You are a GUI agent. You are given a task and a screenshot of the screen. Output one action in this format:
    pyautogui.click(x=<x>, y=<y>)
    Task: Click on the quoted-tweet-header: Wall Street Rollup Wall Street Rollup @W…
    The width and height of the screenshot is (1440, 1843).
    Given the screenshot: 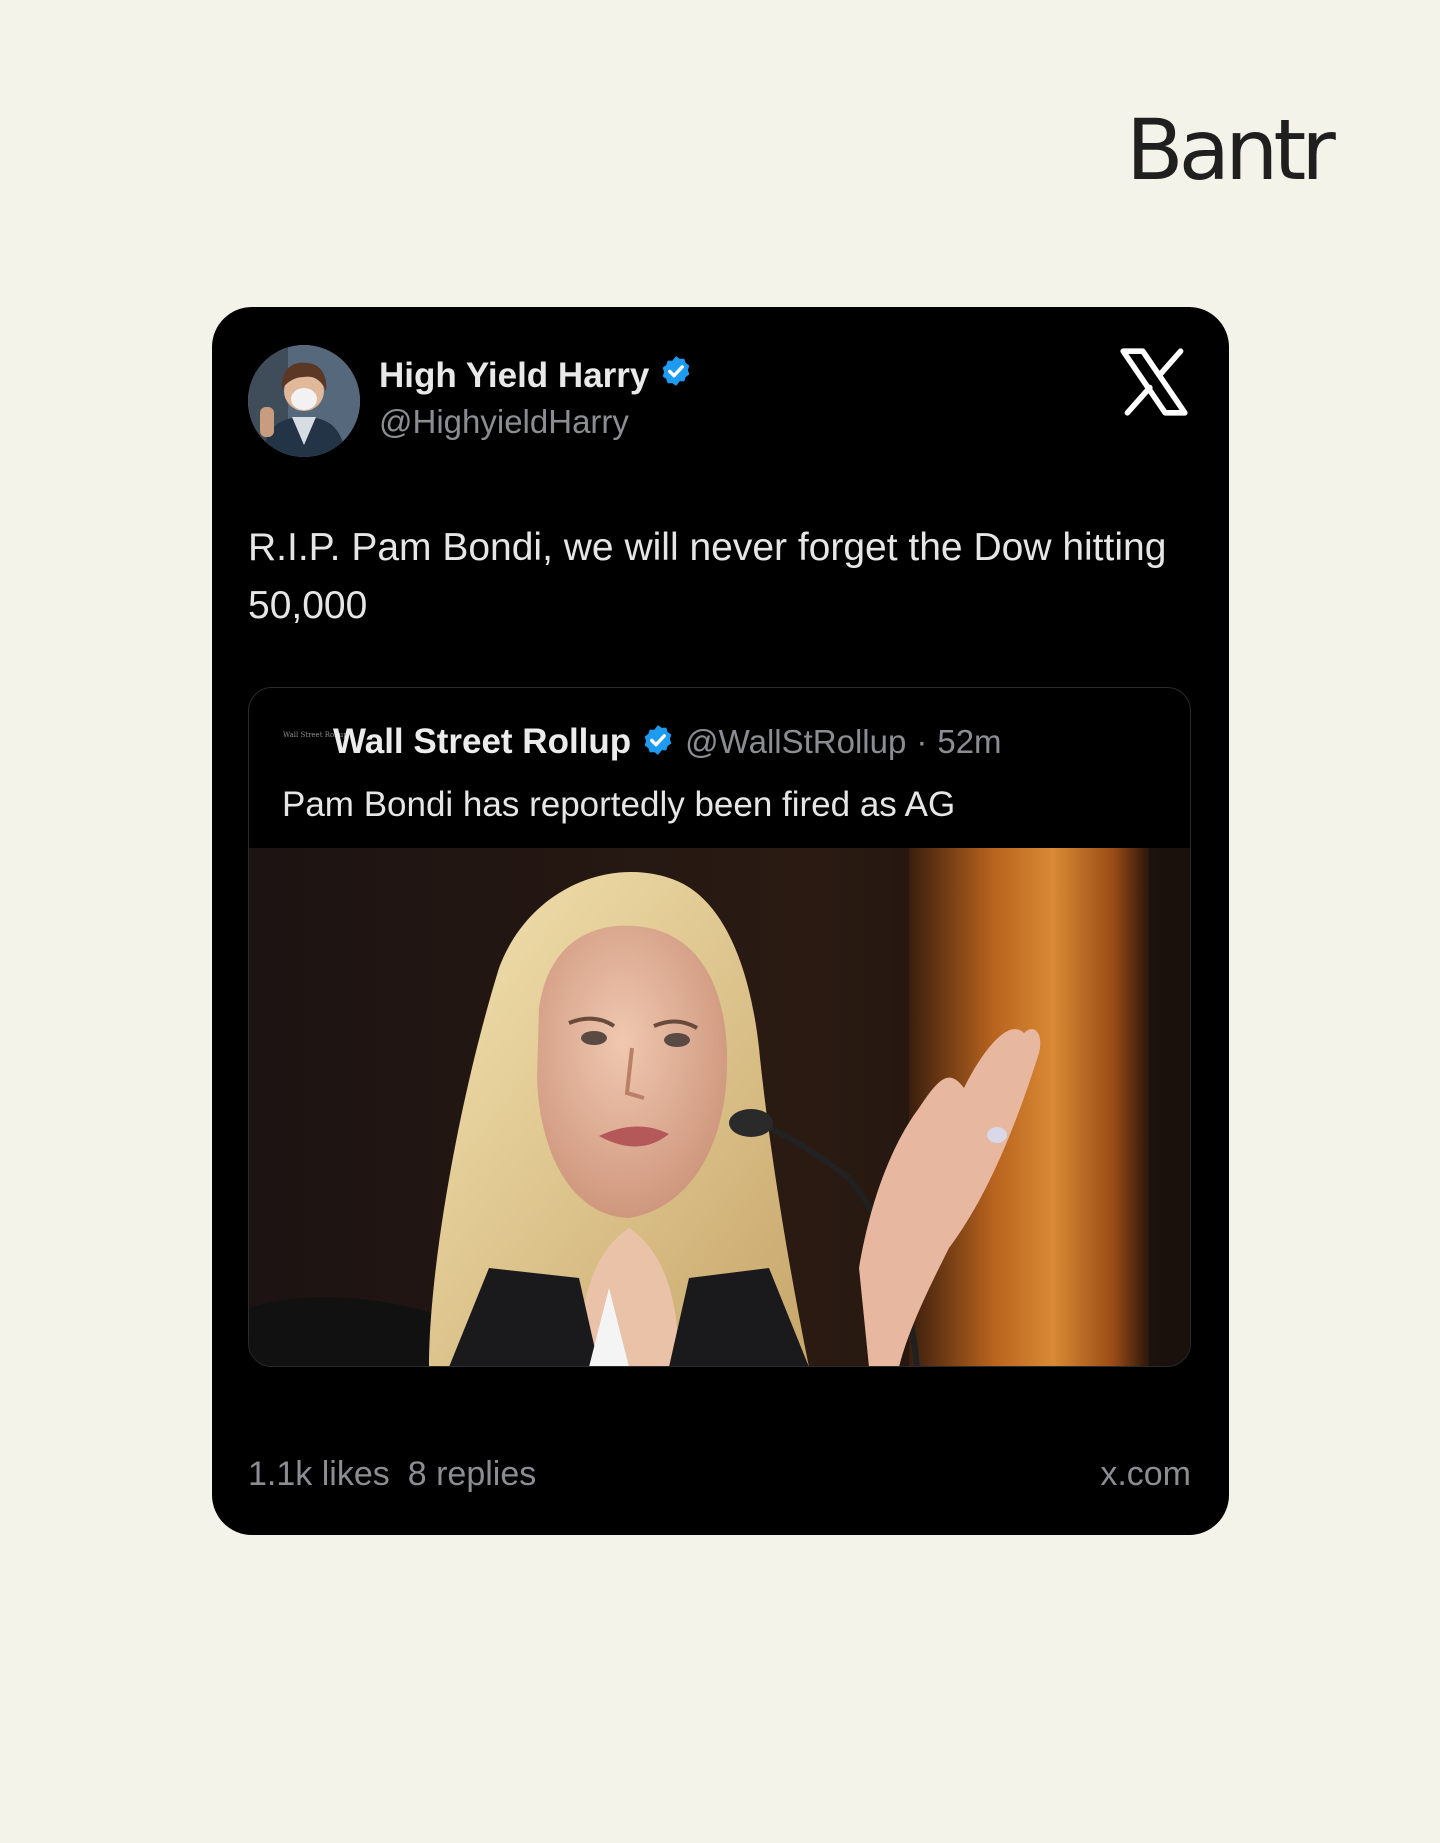 What is the action you would take?
    pyautogui.click(x=642, y=742)
    